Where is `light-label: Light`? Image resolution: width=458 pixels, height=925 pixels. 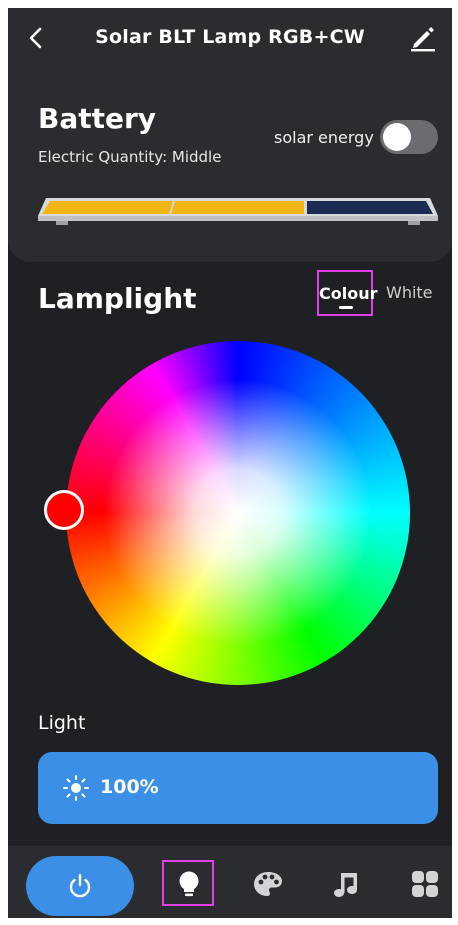
light-label: Light is located at coordinates (62, 723).